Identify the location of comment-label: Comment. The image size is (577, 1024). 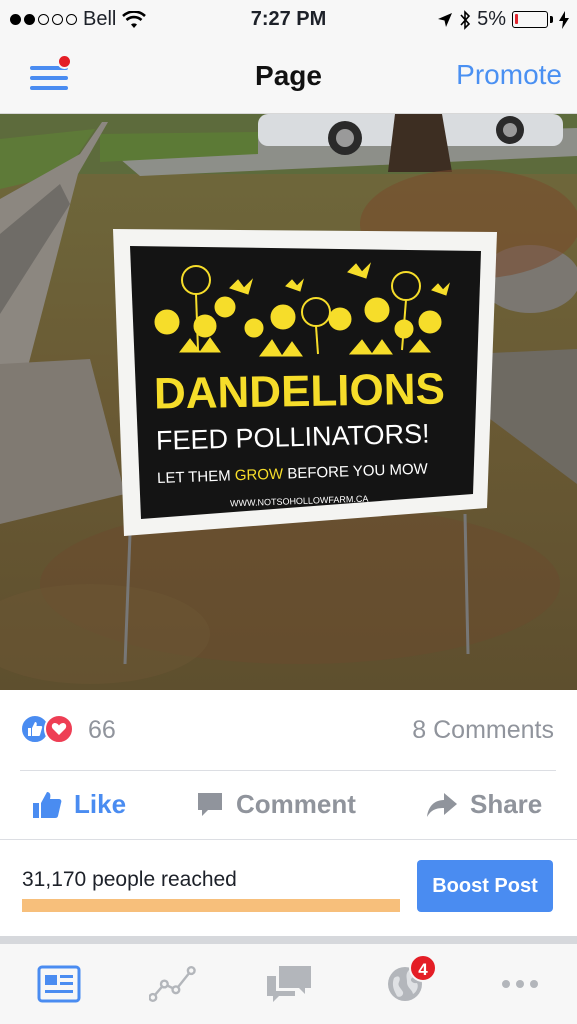
(296, 804).